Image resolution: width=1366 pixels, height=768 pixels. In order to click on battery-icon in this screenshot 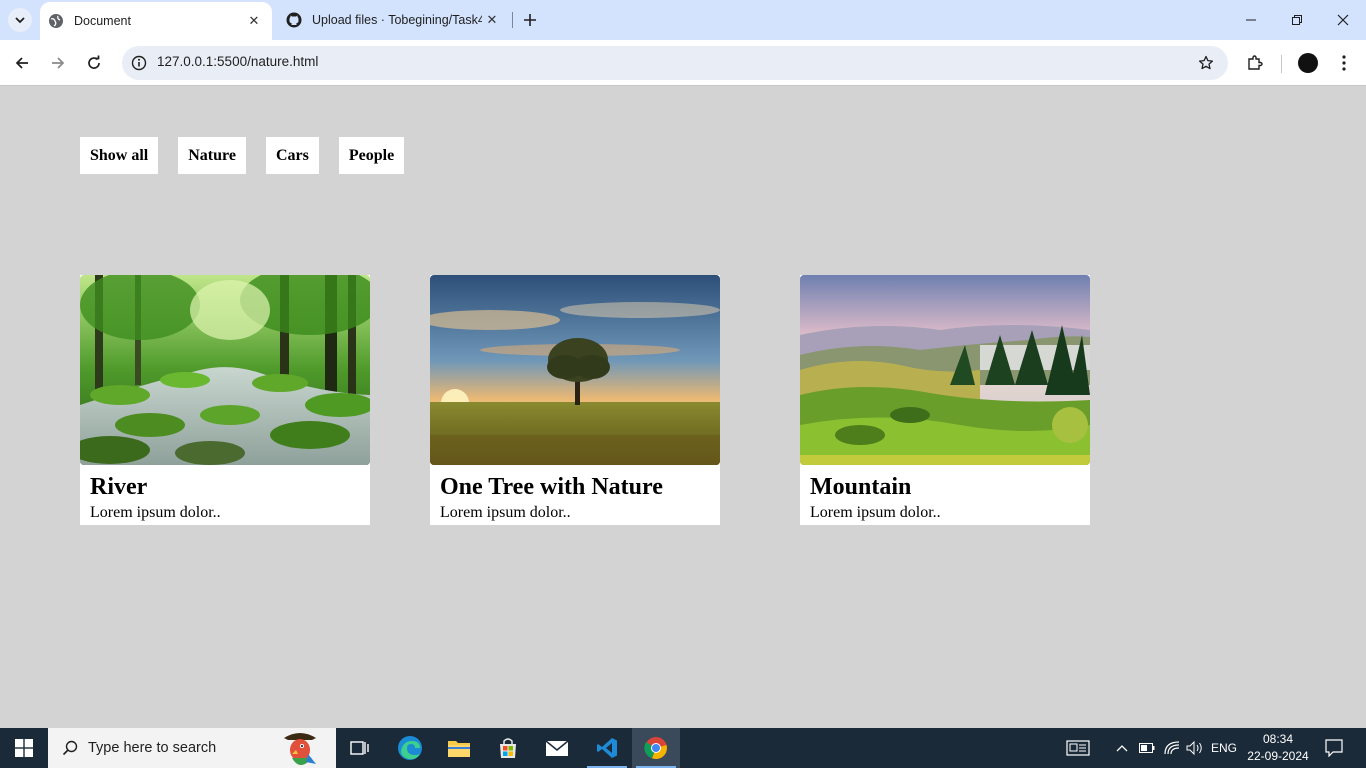, I will do `click(1147, 748)`.